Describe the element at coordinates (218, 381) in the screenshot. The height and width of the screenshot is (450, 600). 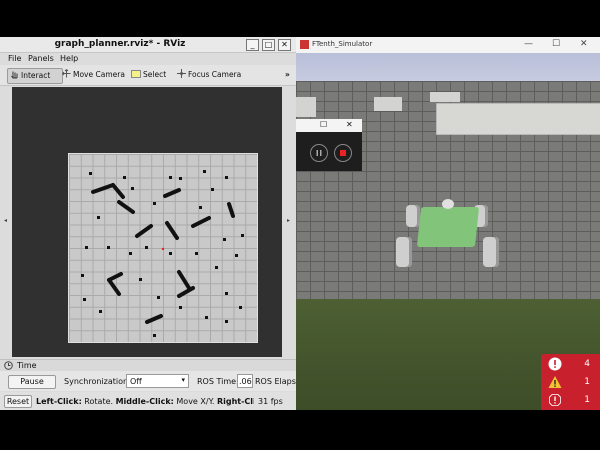
I see `ros-time-label: ROS Time:` at that location.